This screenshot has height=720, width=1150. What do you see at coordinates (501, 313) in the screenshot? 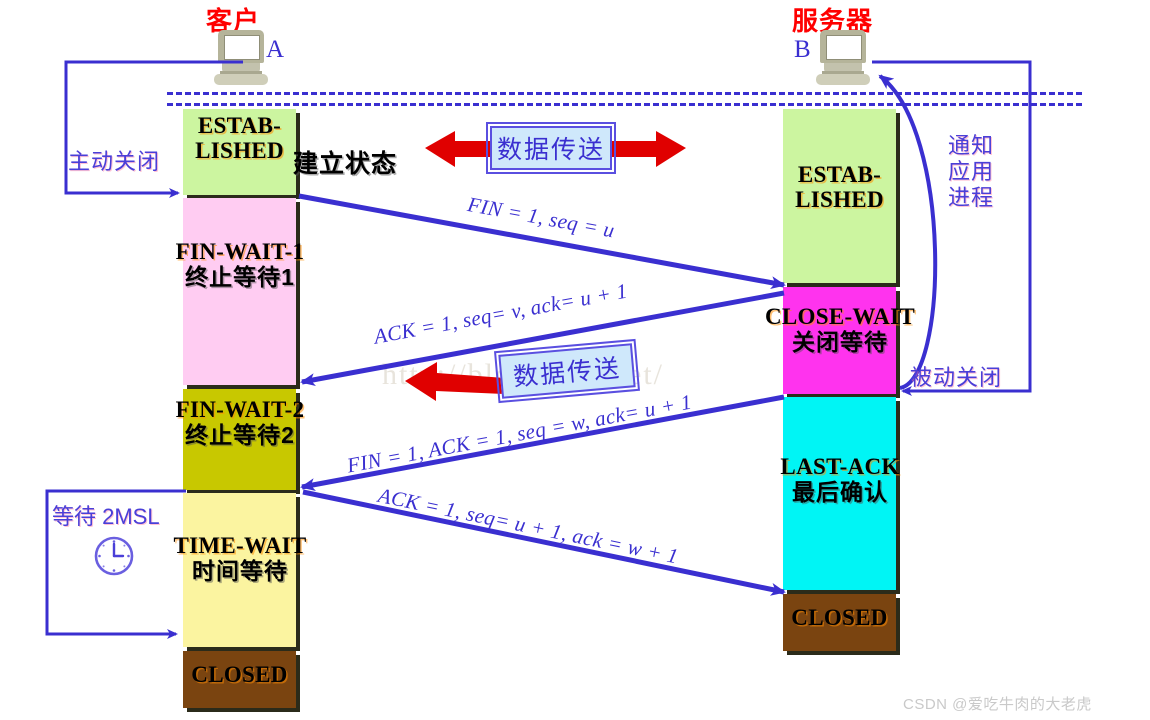
I see `message-label-ack1: ACK = 1, seq= v, ack= u + 1` at bounding box center [501, 313].